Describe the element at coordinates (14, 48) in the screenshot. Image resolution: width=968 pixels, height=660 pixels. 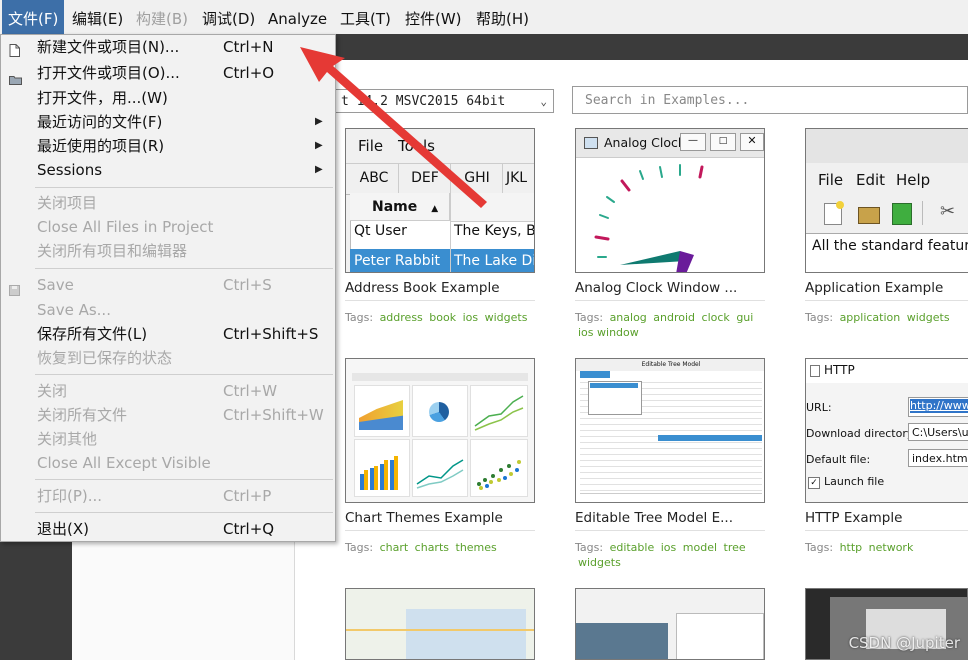
I see `new-file-icon` at that location.